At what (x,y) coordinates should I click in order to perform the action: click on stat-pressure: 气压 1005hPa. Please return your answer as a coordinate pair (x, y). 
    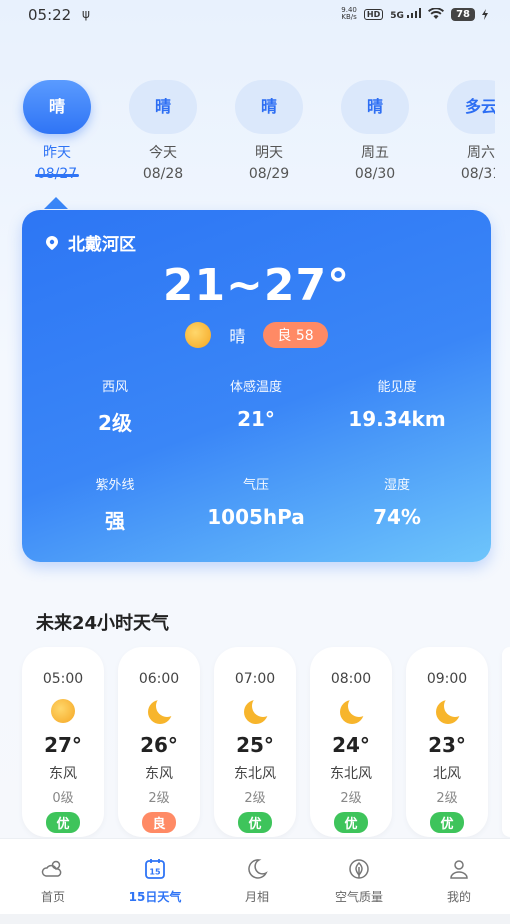
    Looking at the image, I should click on (256, 501).